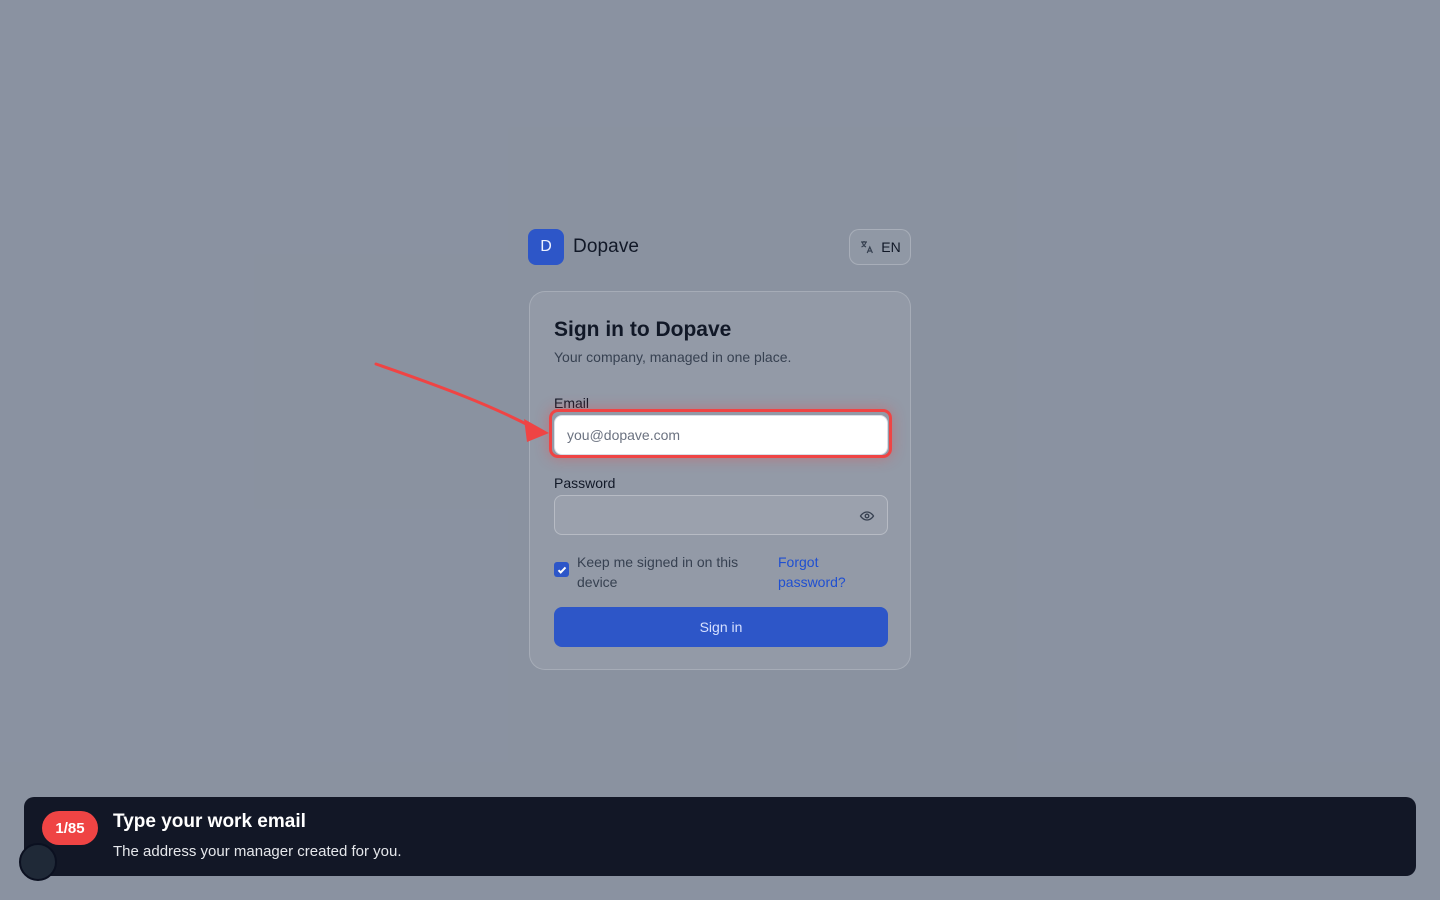  Describe the element at coordinates (546, 247) in the screenshot. I see `brand-logo: D` at that location.